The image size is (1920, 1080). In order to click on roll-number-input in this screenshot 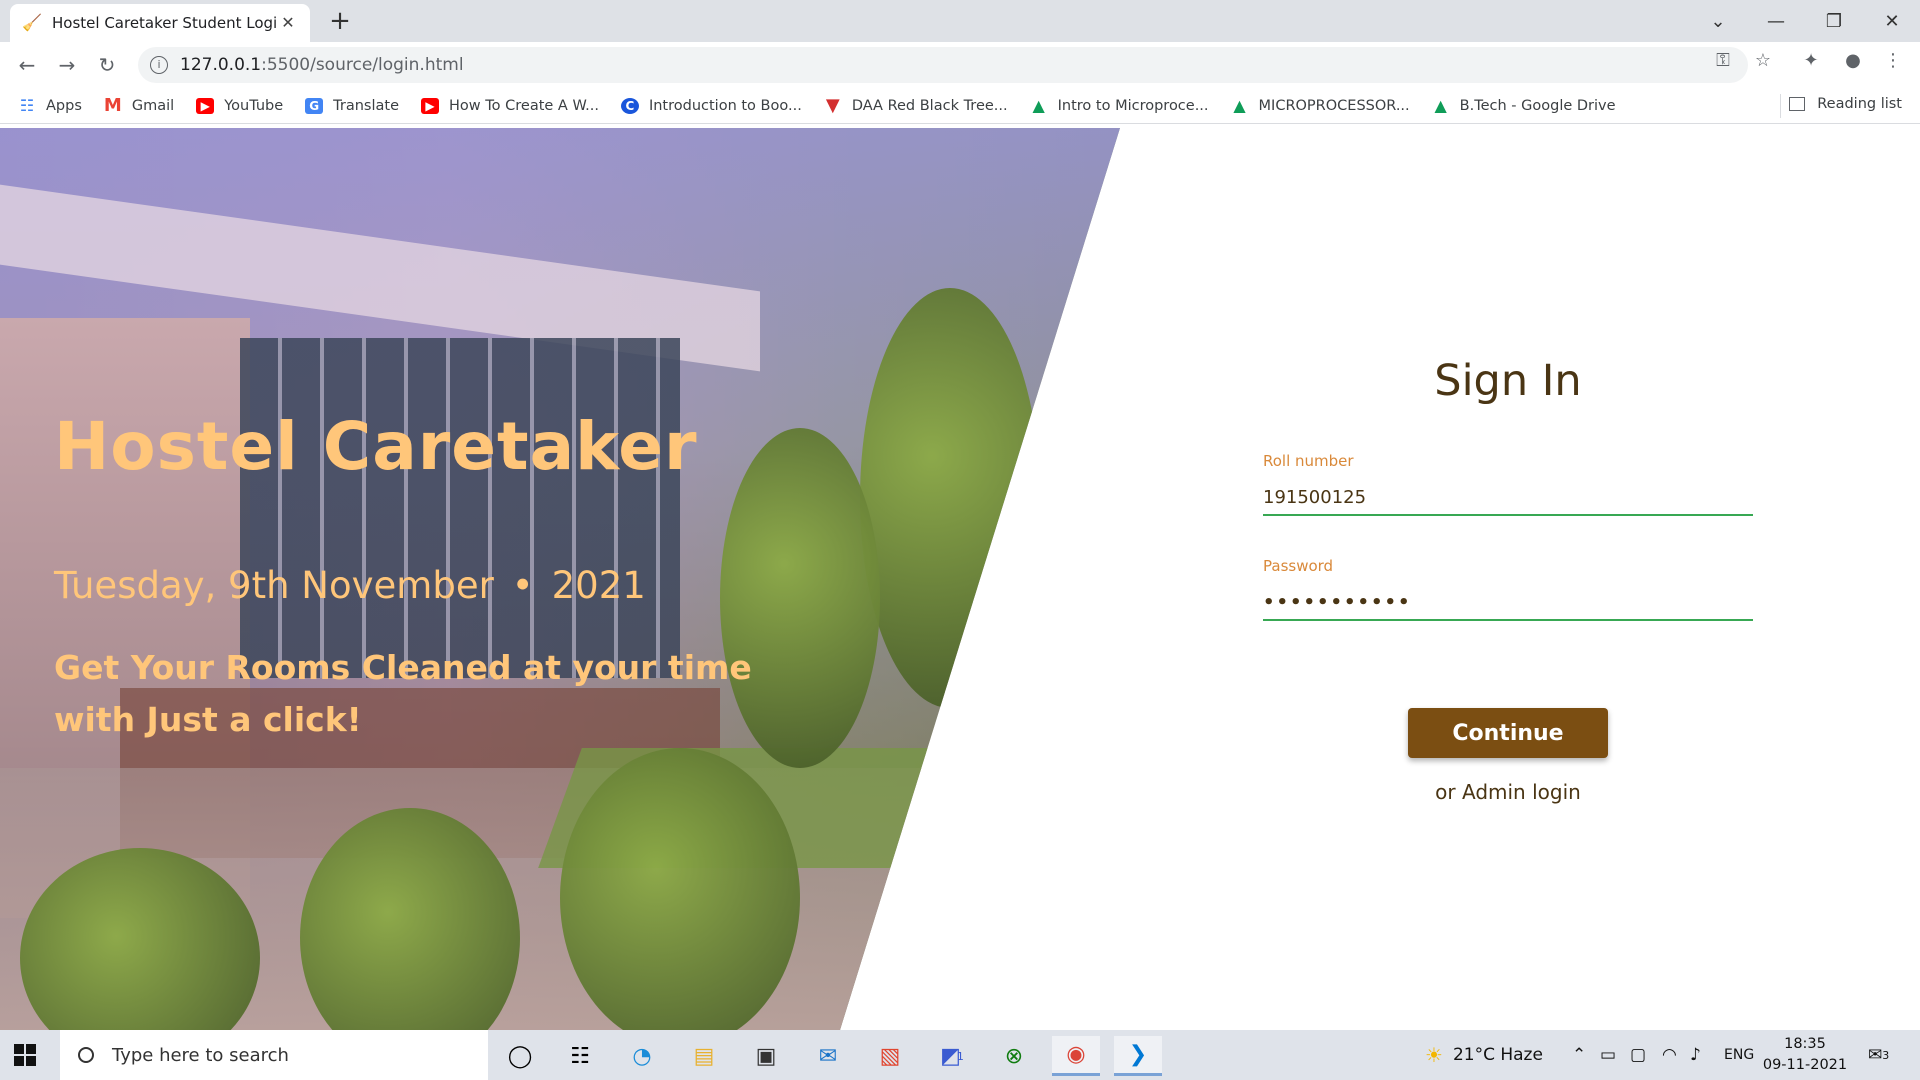, I will do `click(1508, 498)`.